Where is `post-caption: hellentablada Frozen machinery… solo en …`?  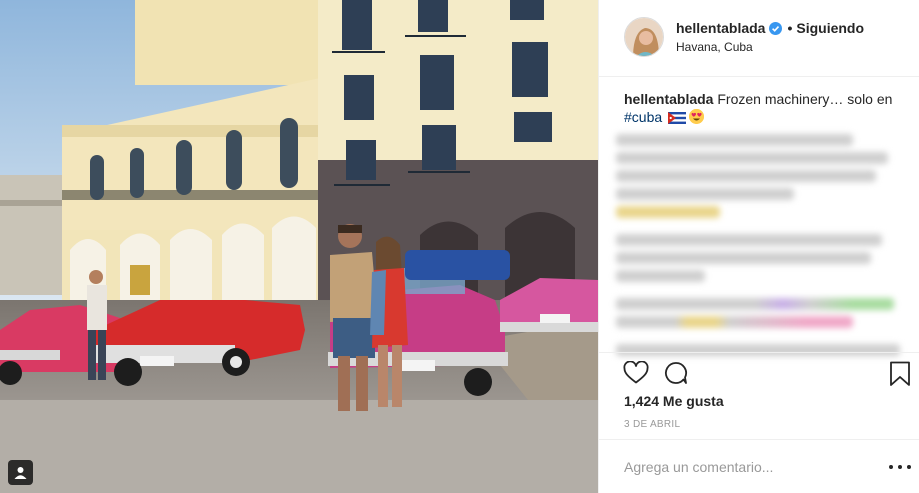 post-caption: hellentablada Frozen machinery… solo en … is located at coordinates (766, 109).